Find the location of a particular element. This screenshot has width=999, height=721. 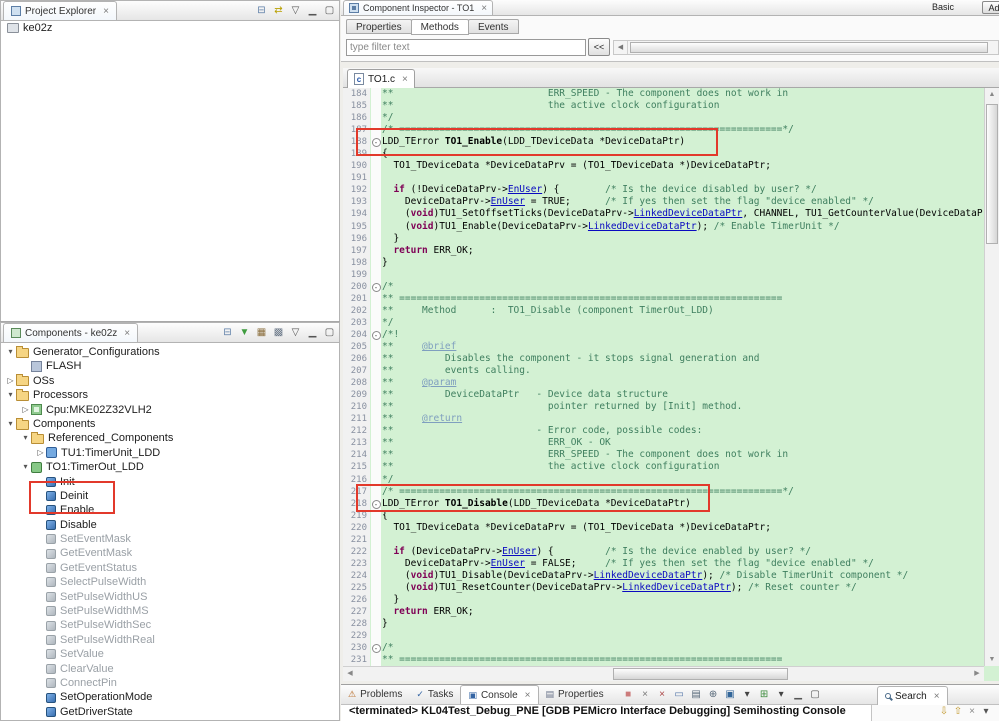

tree-item-referenced_components: ▾ Referenced_Components is located at coordinates (170, 438).